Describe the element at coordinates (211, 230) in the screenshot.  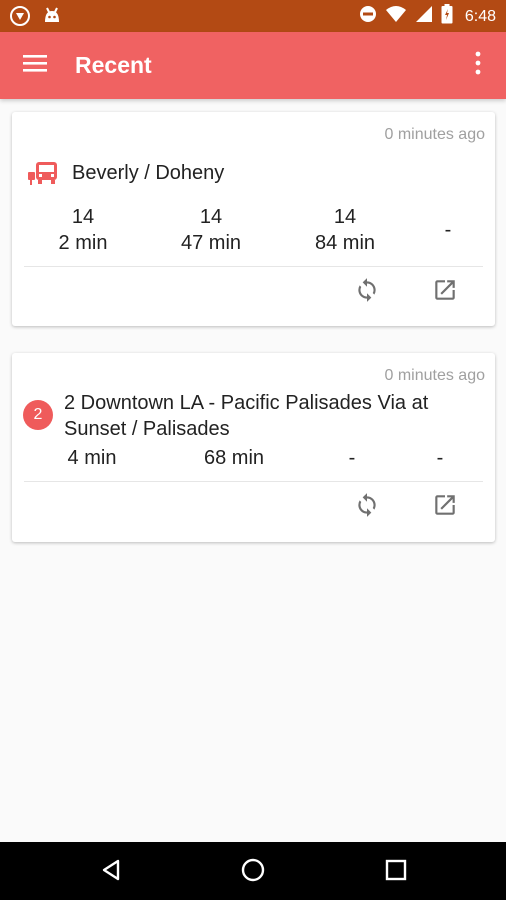
I see `arrival-item: 14 47 min` at that location.